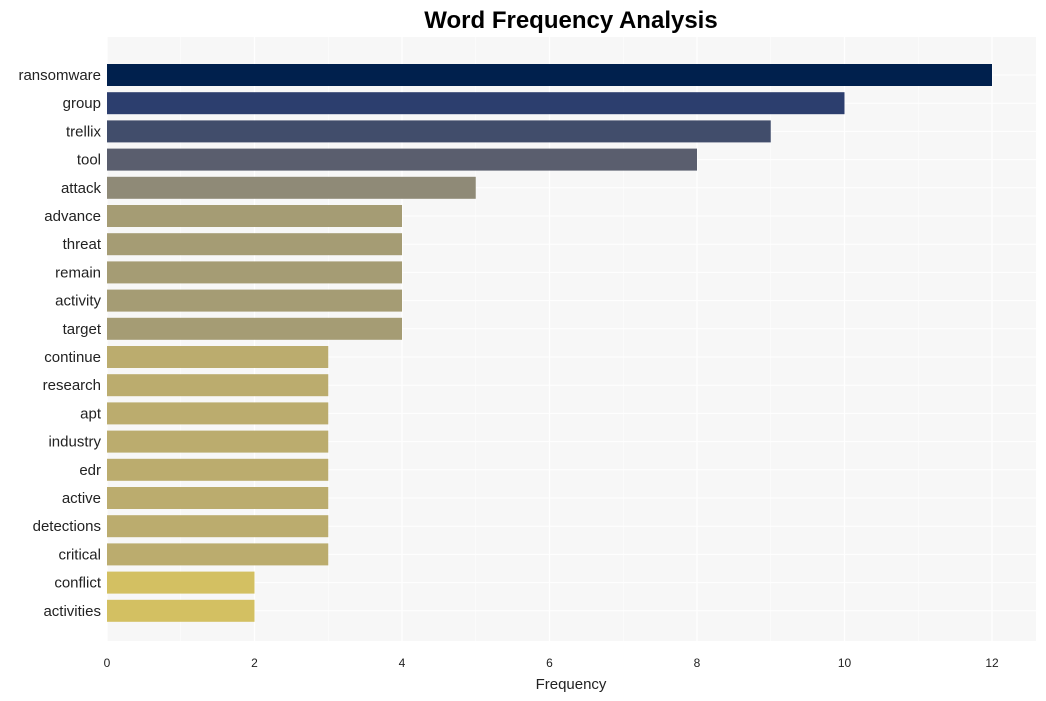 Image resolution: width=1046 pixels, height=701 pixels. I want to click on x-tick-labels: 0 2 4 6 8 10 12, so click(551, 663).